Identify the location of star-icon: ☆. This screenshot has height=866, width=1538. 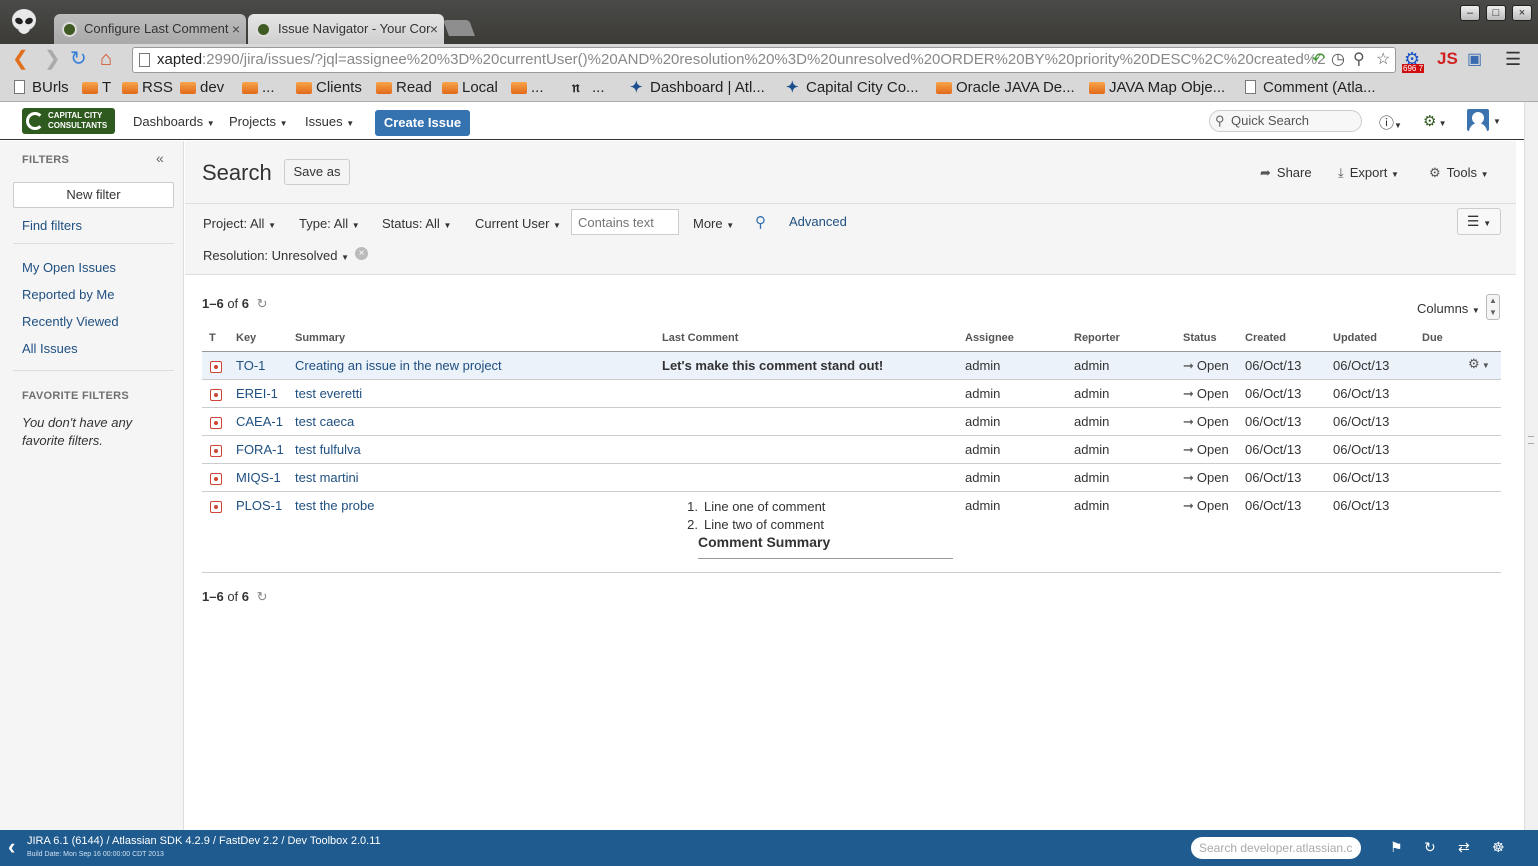
(1383, 59).